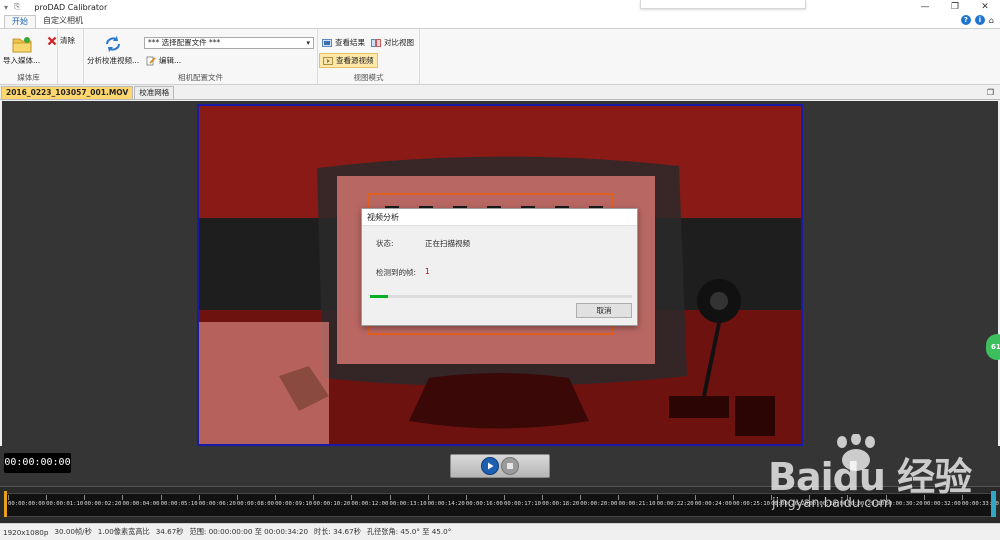 Image resolution: width=1000 pixels, height=540 pixels. What do you see at coordinates (500, 93) in the screenshot?
I see `document-tab-bar: 2016_0223_103057_001.MOV 校准网格 ❐` at bounding box center [500, 93].